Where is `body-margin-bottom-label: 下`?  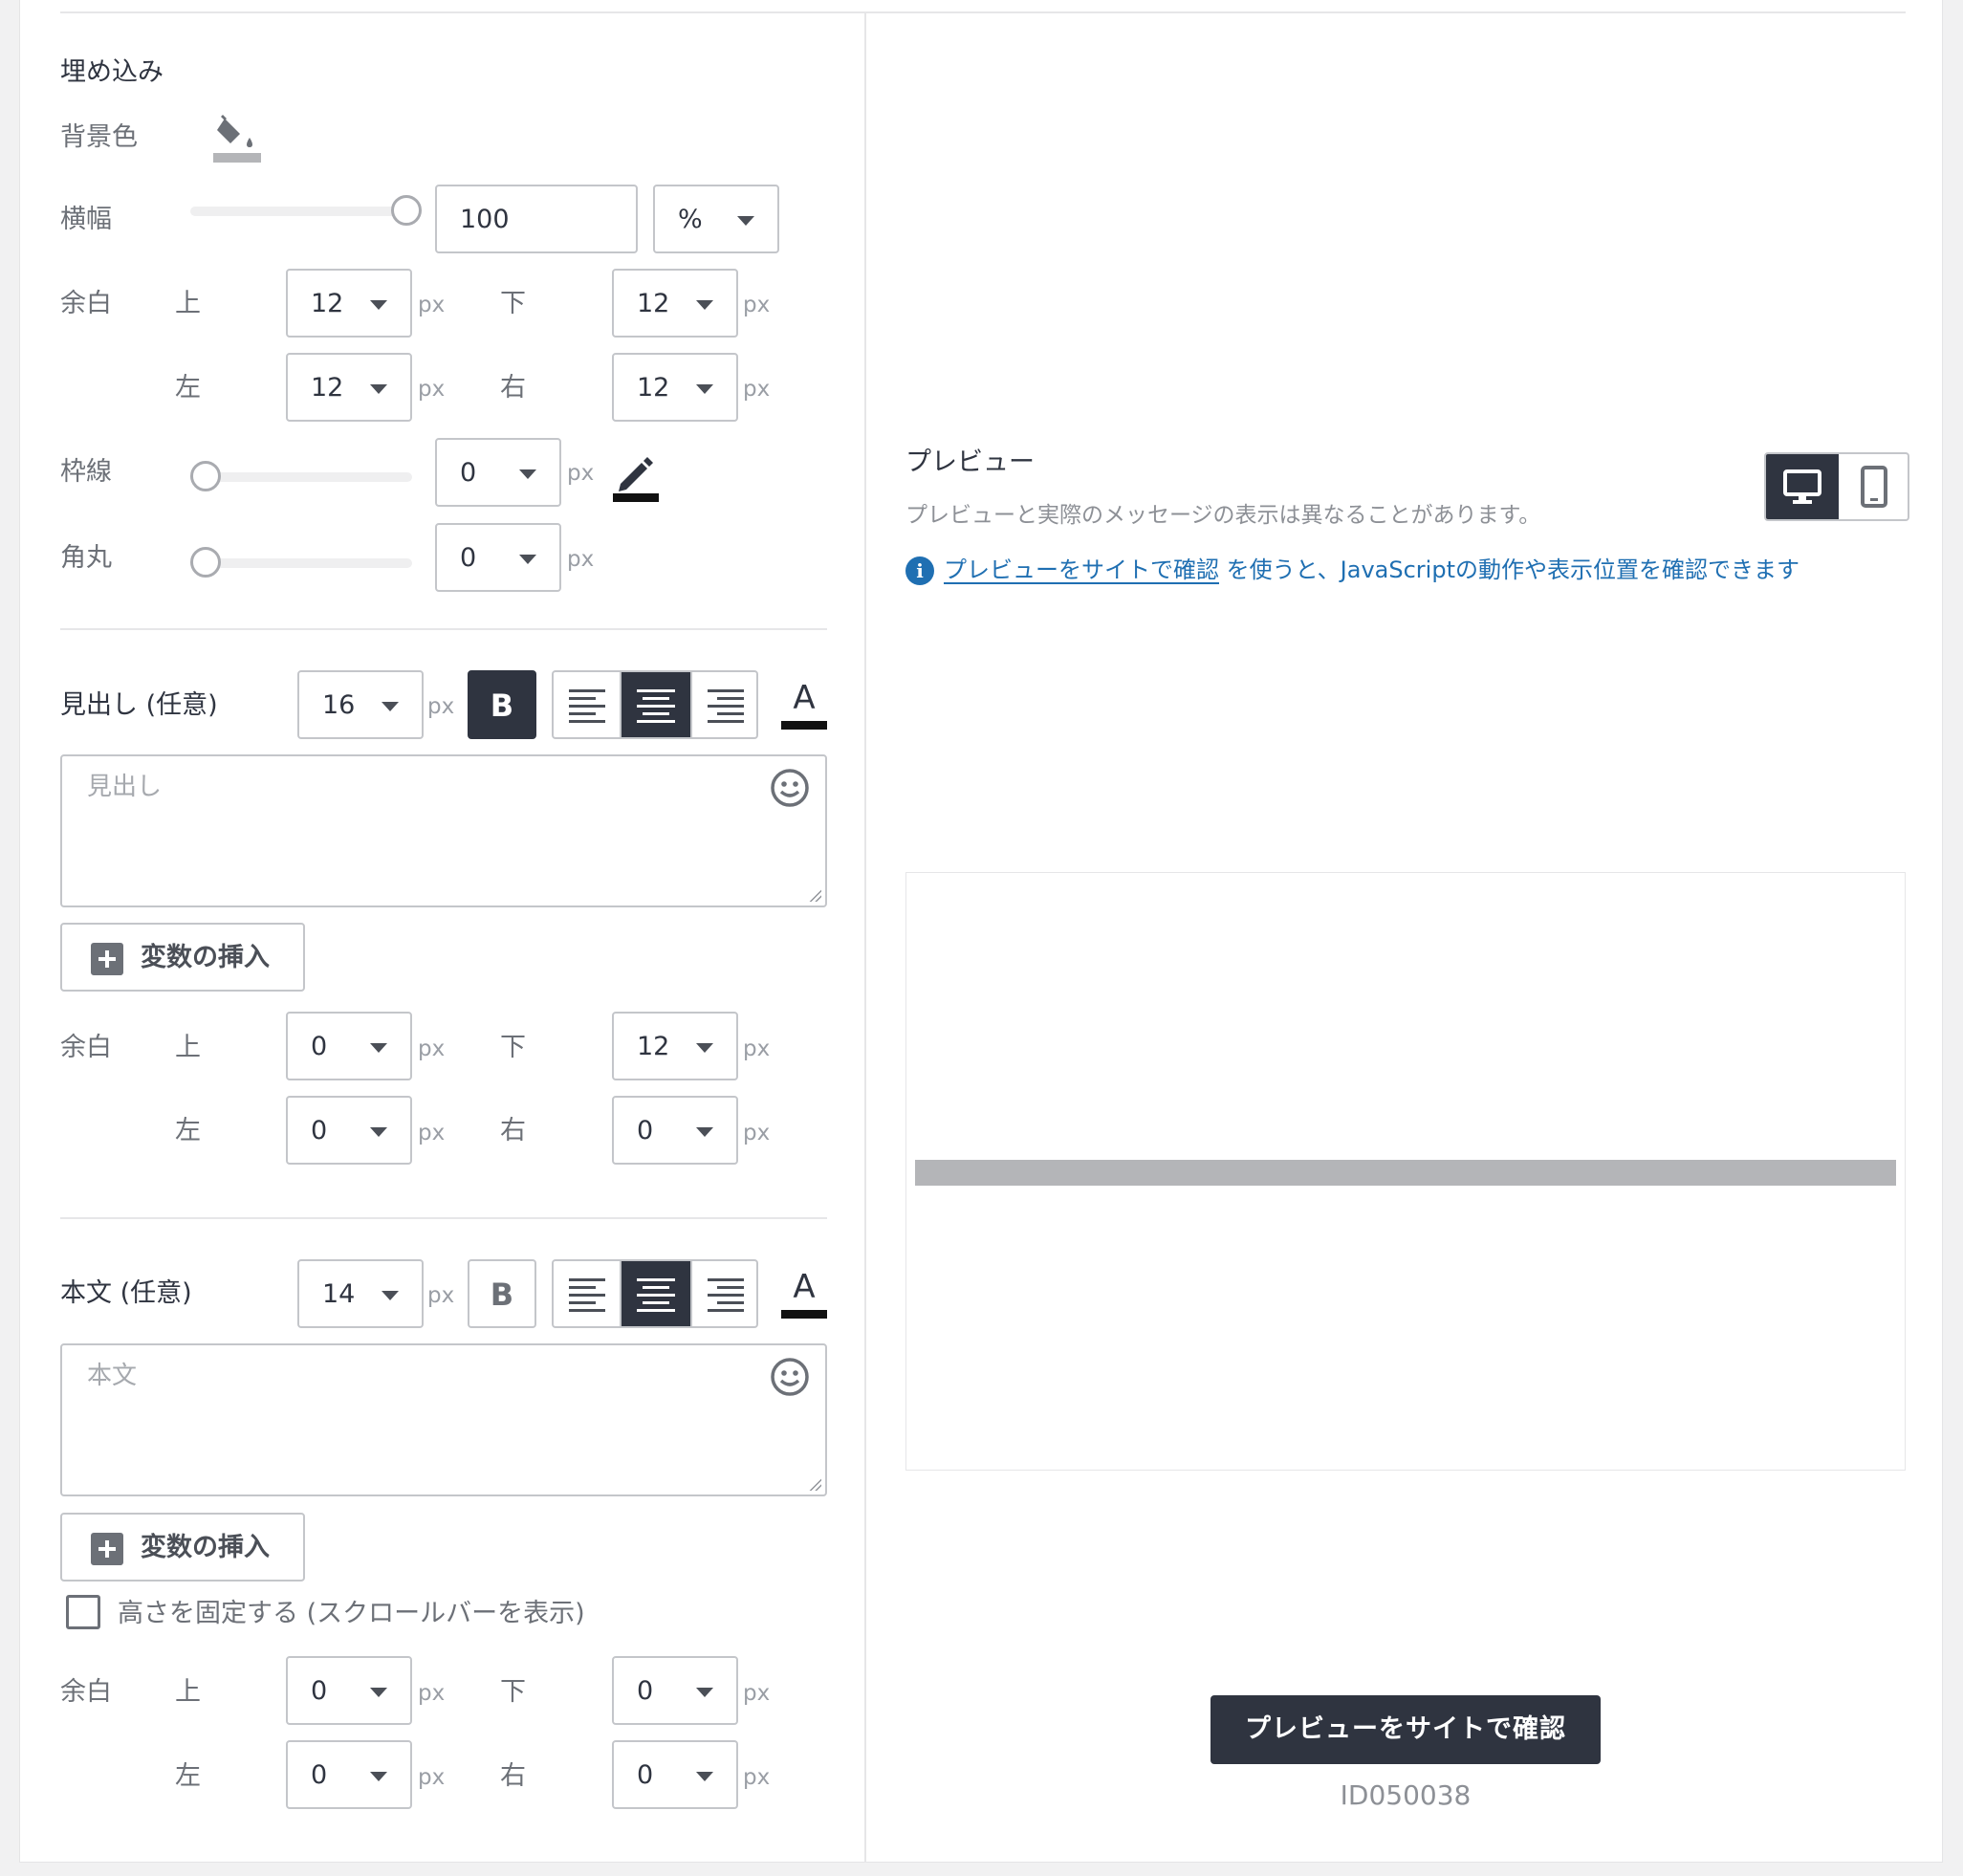 body-margin-bottom-label: 下 is located at coordinates (513, 1692).